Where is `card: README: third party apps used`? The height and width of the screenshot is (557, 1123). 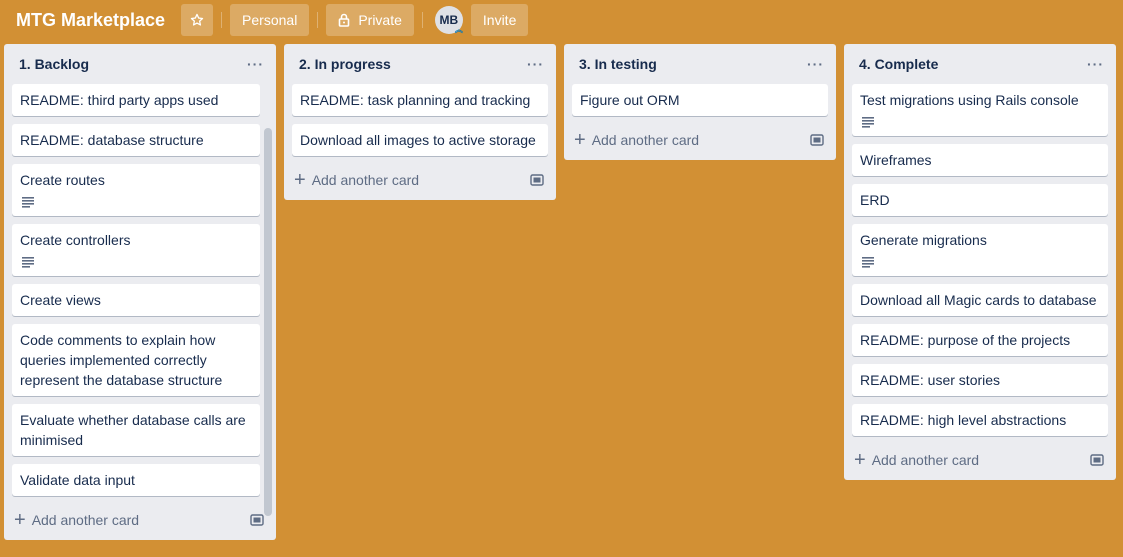
card: README: third party apps used is located at coordinates (136, 100).